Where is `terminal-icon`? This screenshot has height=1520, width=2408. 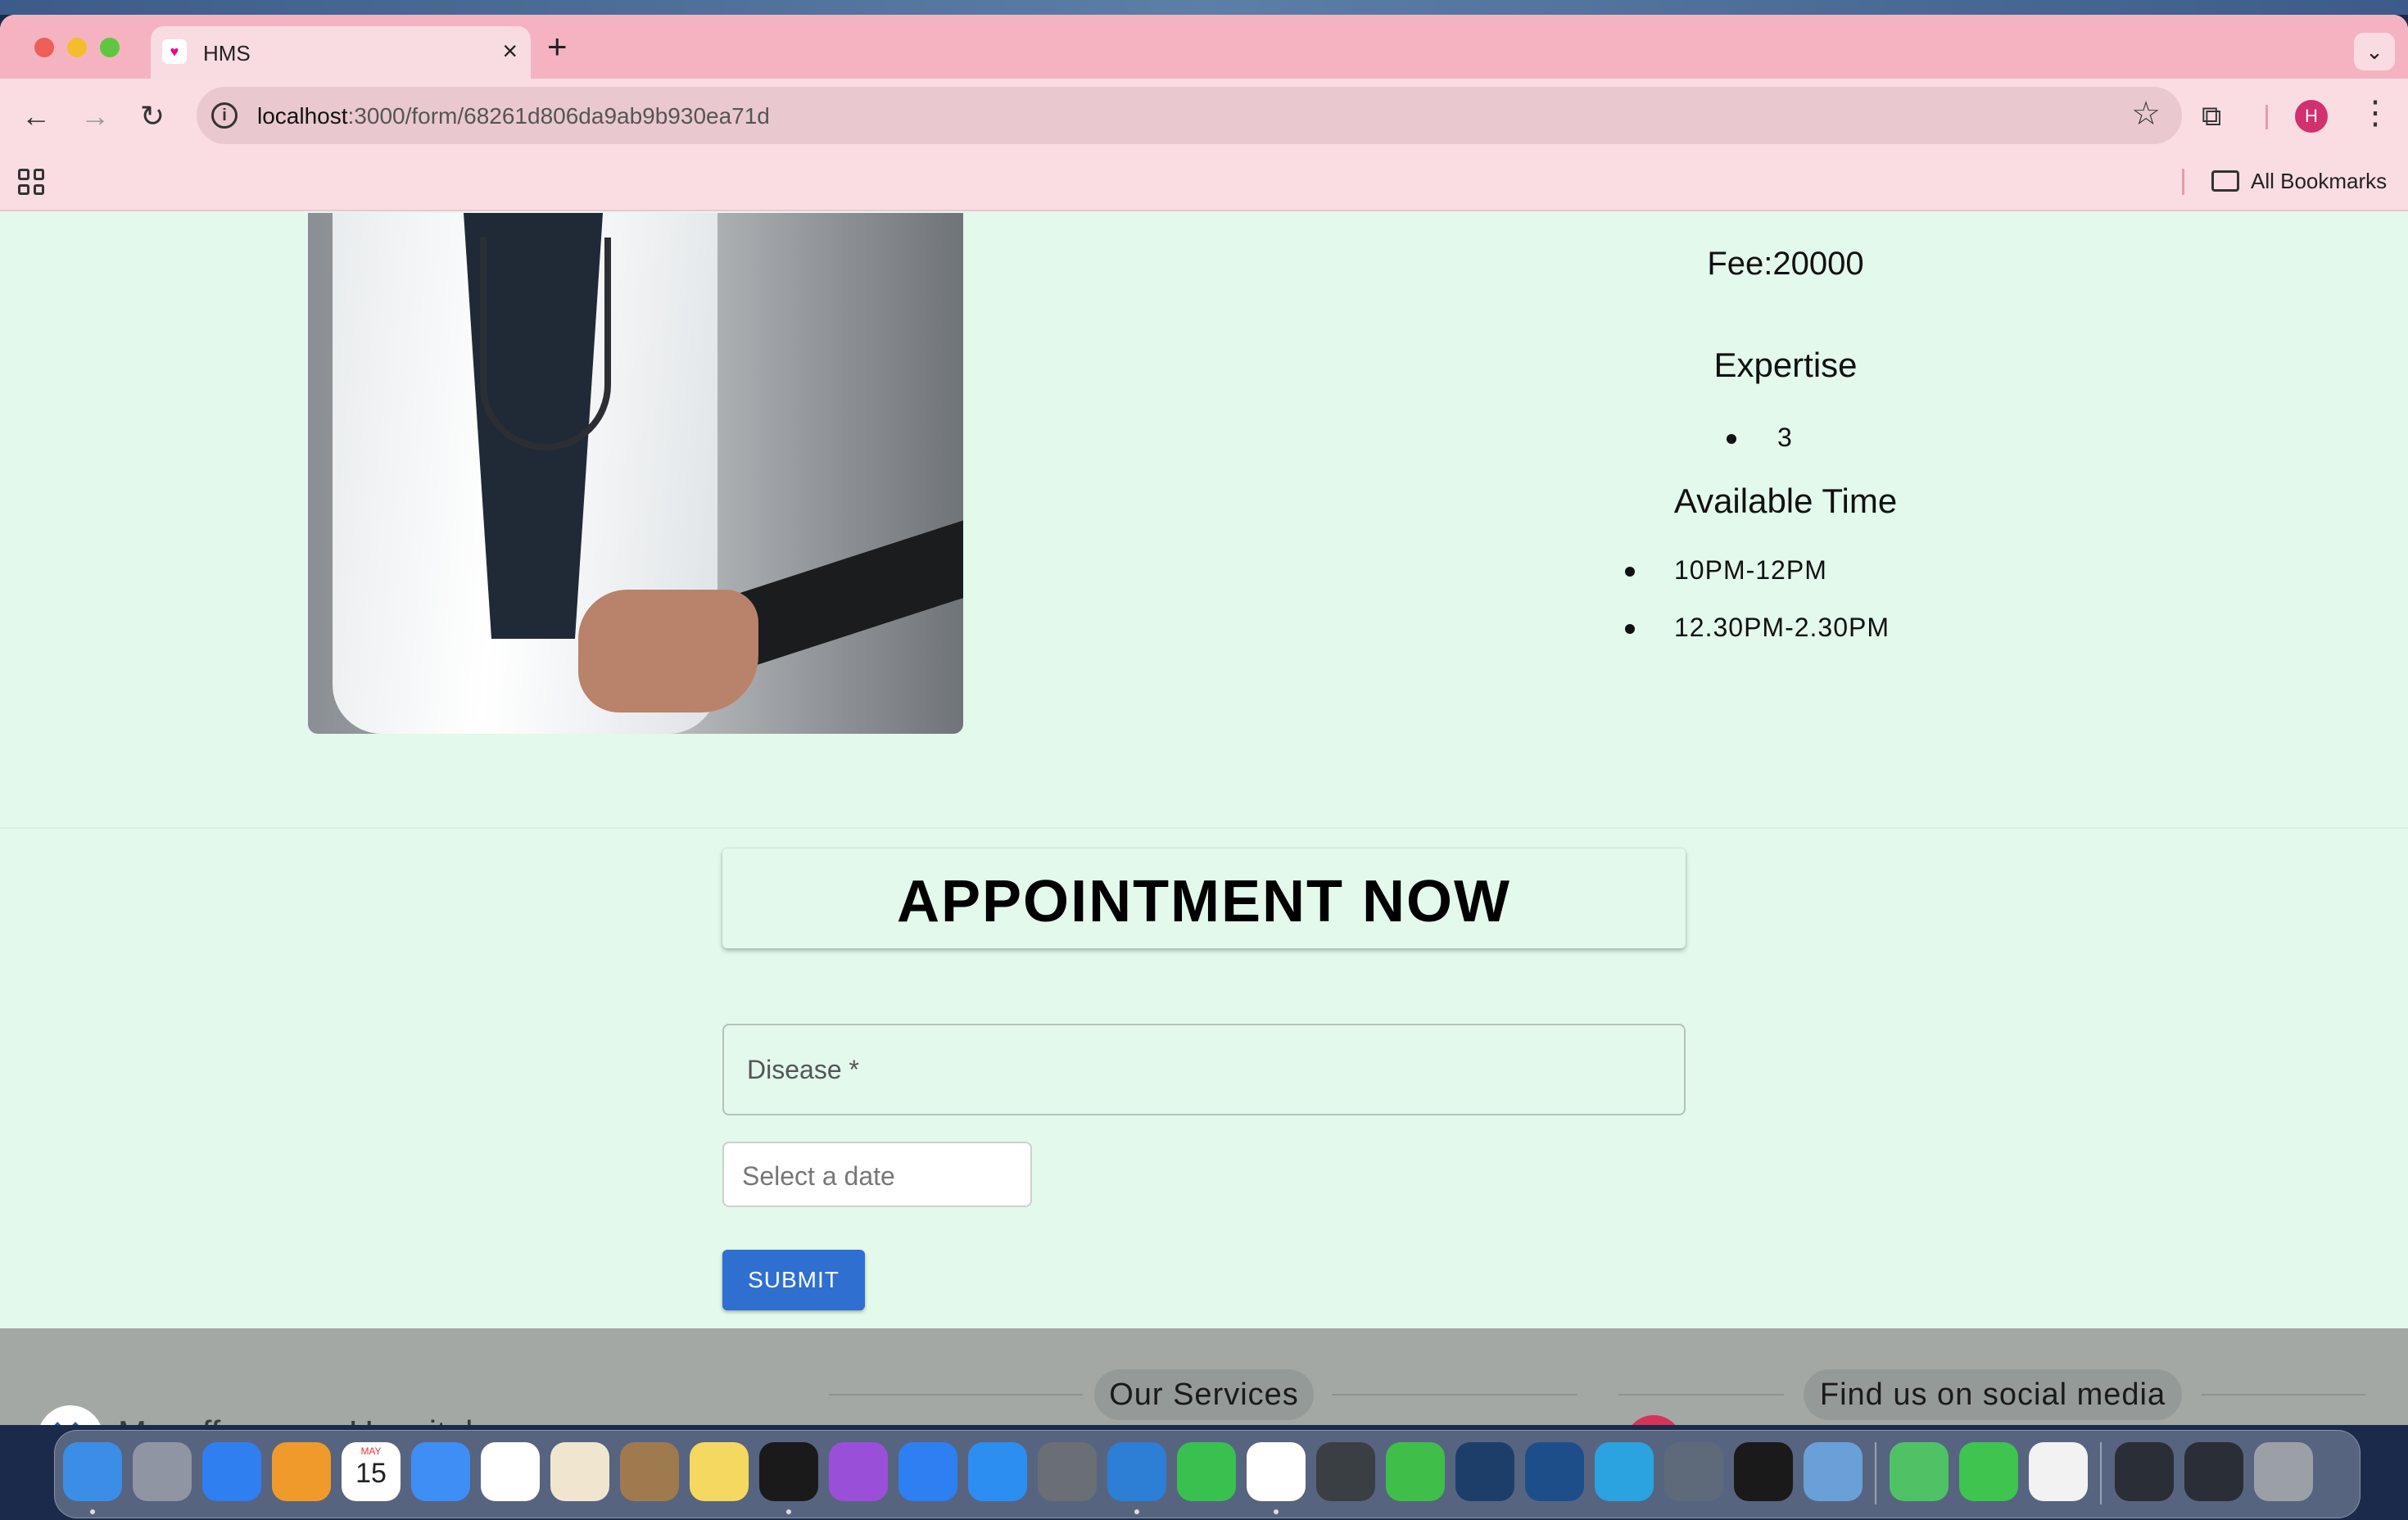 terminal-icon is located at coordinates (788, 1471).